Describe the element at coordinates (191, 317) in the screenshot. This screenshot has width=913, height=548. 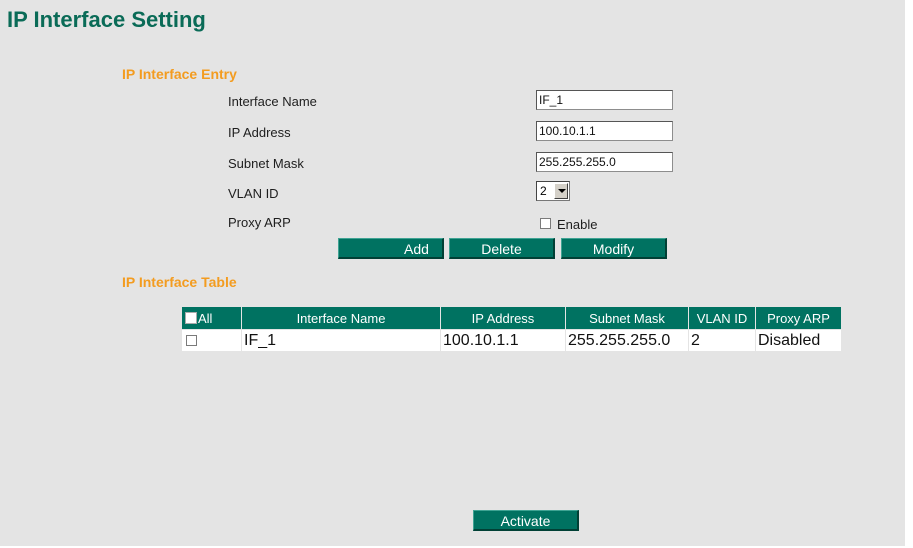
I see `select-all-checkbox` at that location.